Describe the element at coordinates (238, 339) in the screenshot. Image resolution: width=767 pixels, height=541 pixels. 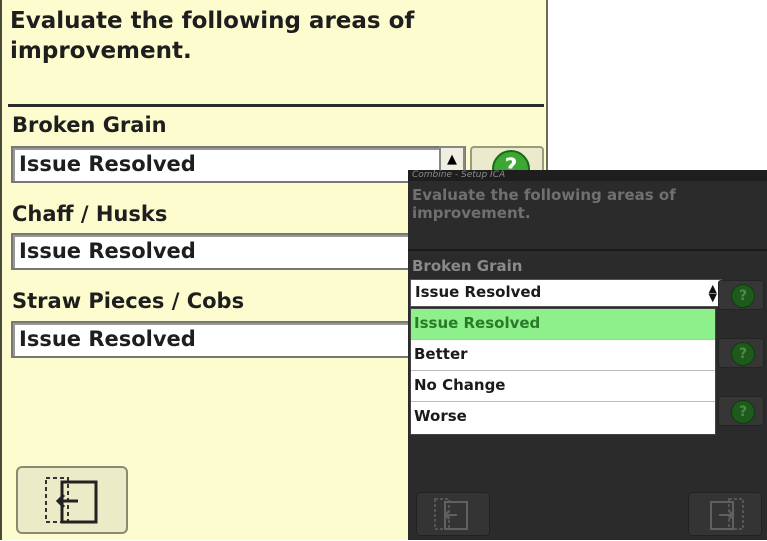
I see `straw-pieces-select: Issue Resolved` at that location.